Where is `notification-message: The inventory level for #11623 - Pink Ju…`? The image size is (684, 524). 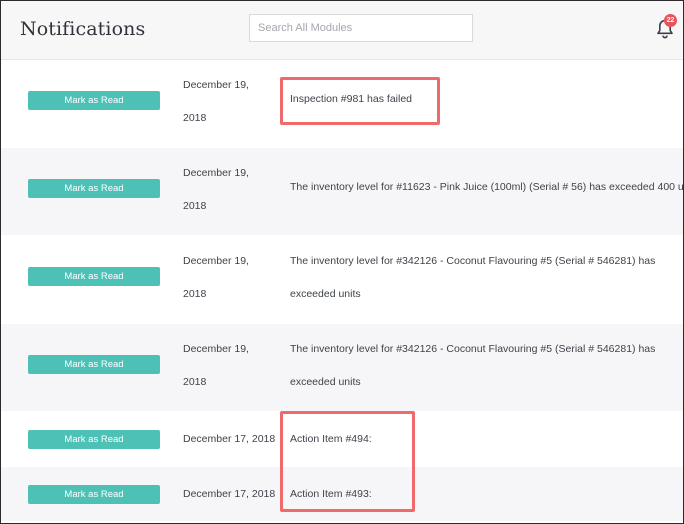
notification-message: The inventory level for #11623 - Pink Ju… is located at coordinates (487, 187).